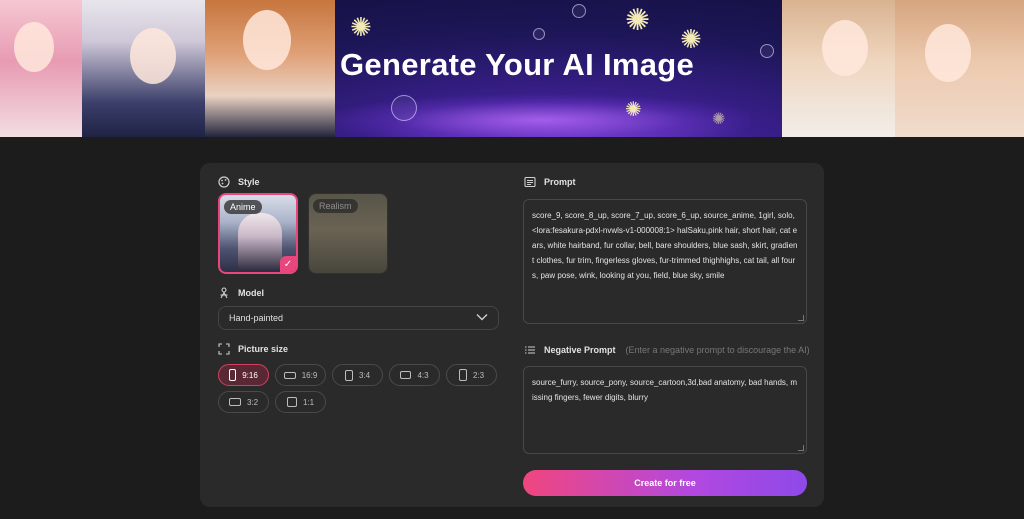  I want to click on list-icon, so click(530, 350).